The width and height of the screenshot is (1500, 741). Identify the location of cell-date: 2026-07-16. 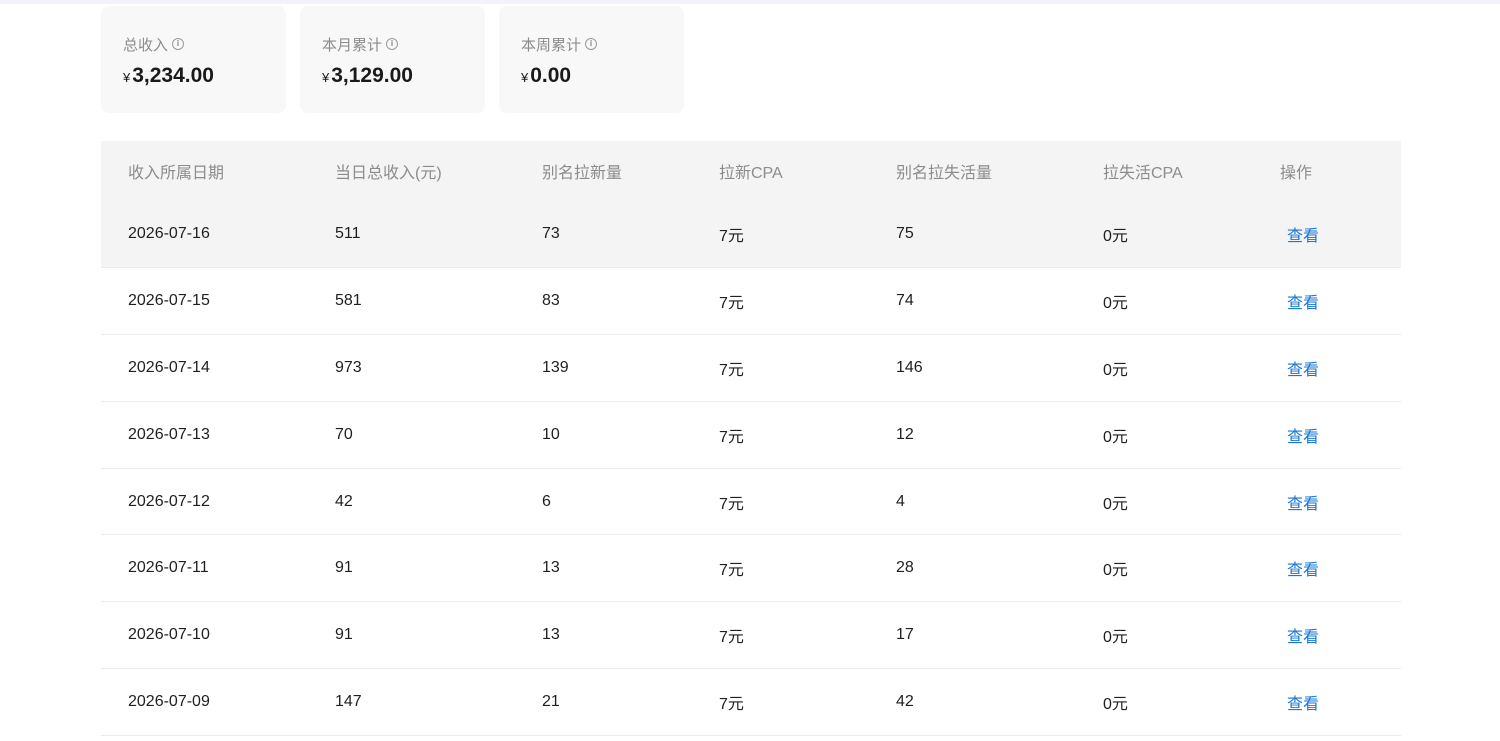
(169, 233).